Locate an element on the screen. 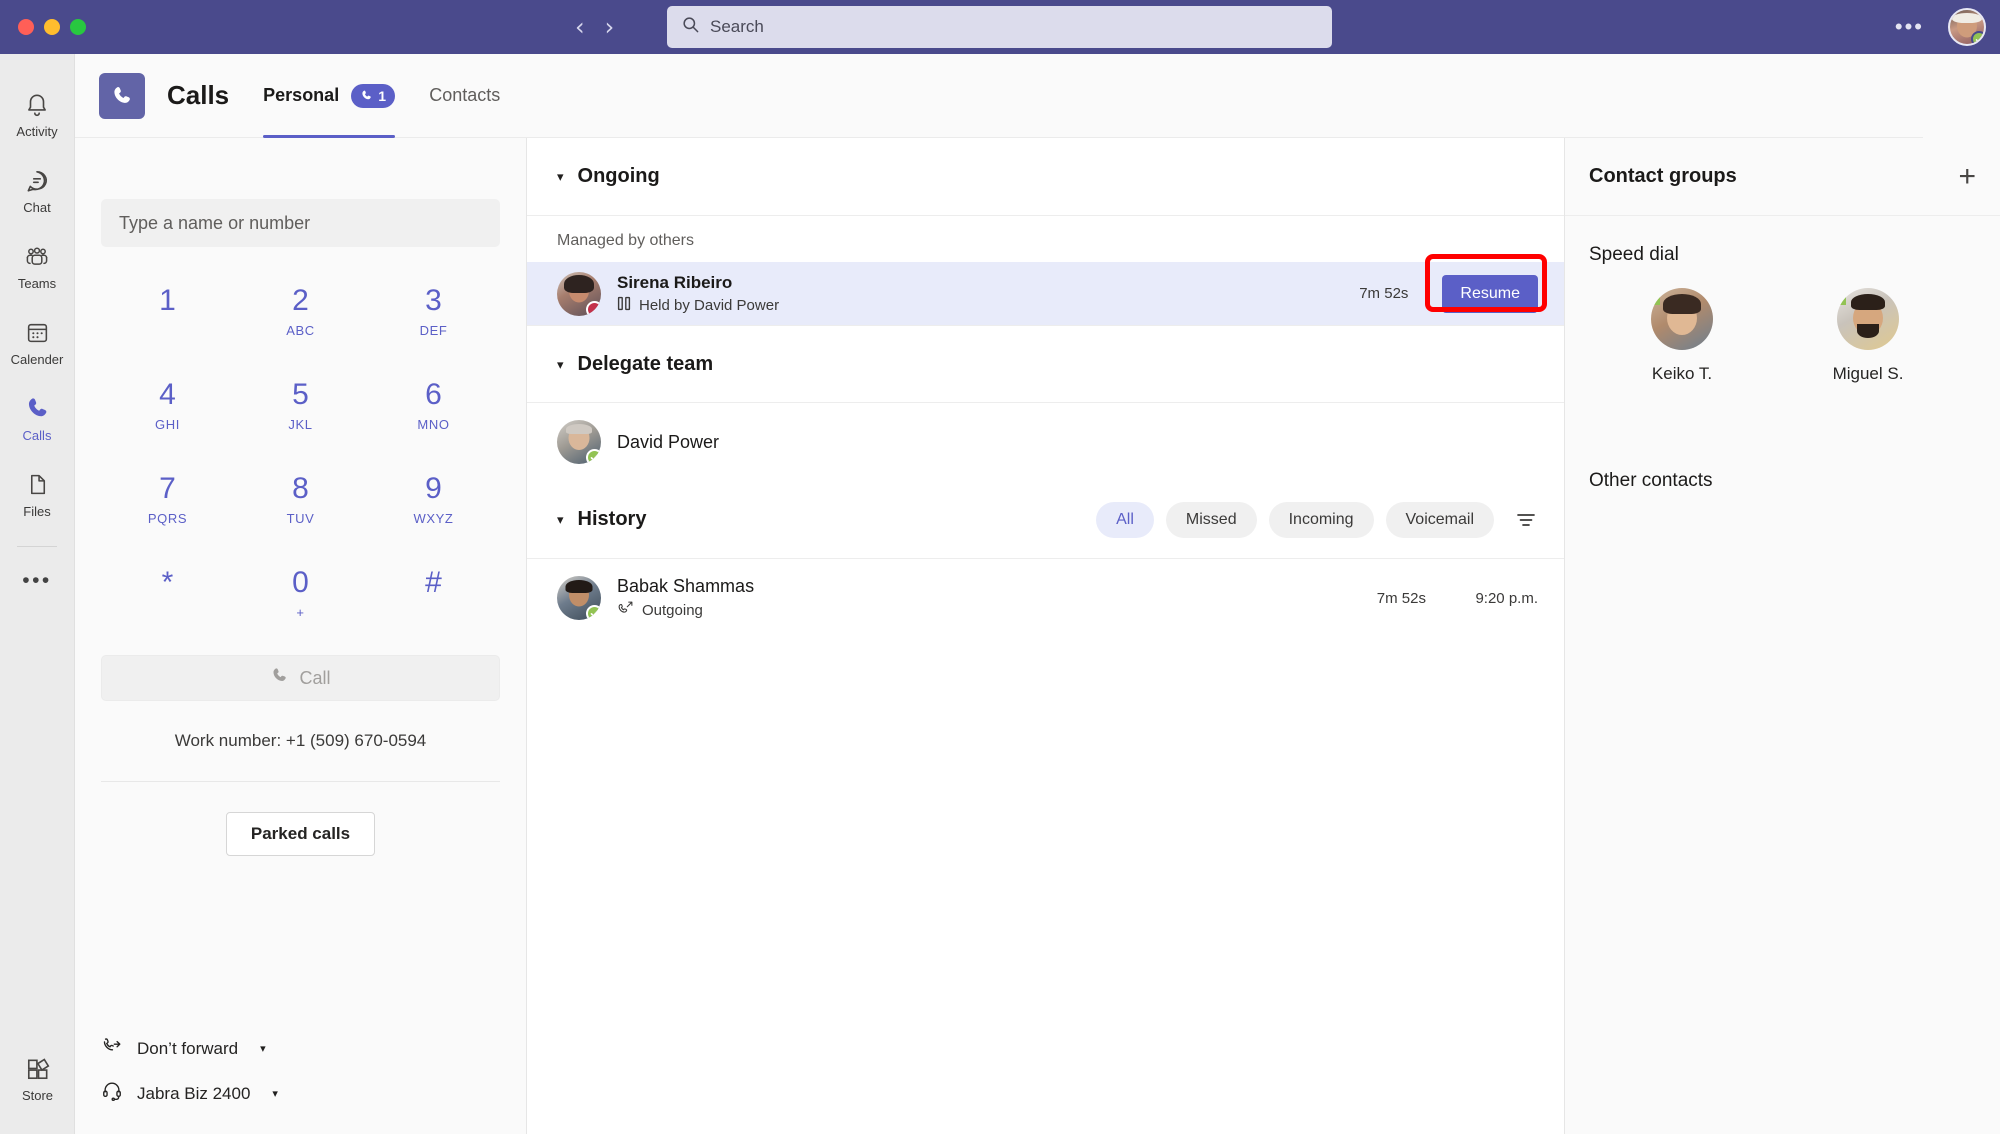 This screenshot has height=1134, width=2000. dialpad-key-digit: 2 is located at coordinates (300, 300).